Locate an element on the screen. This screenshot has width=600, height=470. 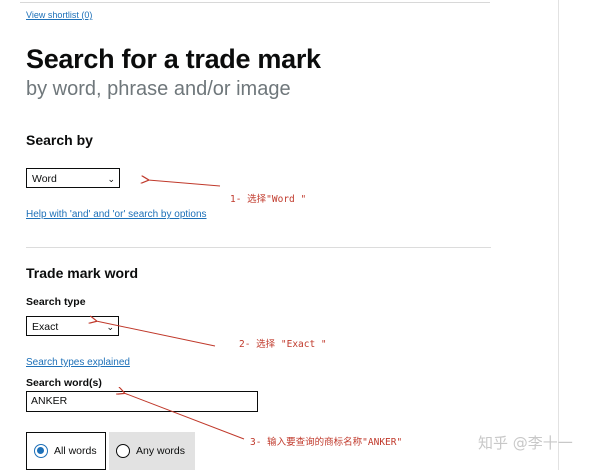
annotation-note-1: 1- 选择"Word " is located at coordinates (268, 199).